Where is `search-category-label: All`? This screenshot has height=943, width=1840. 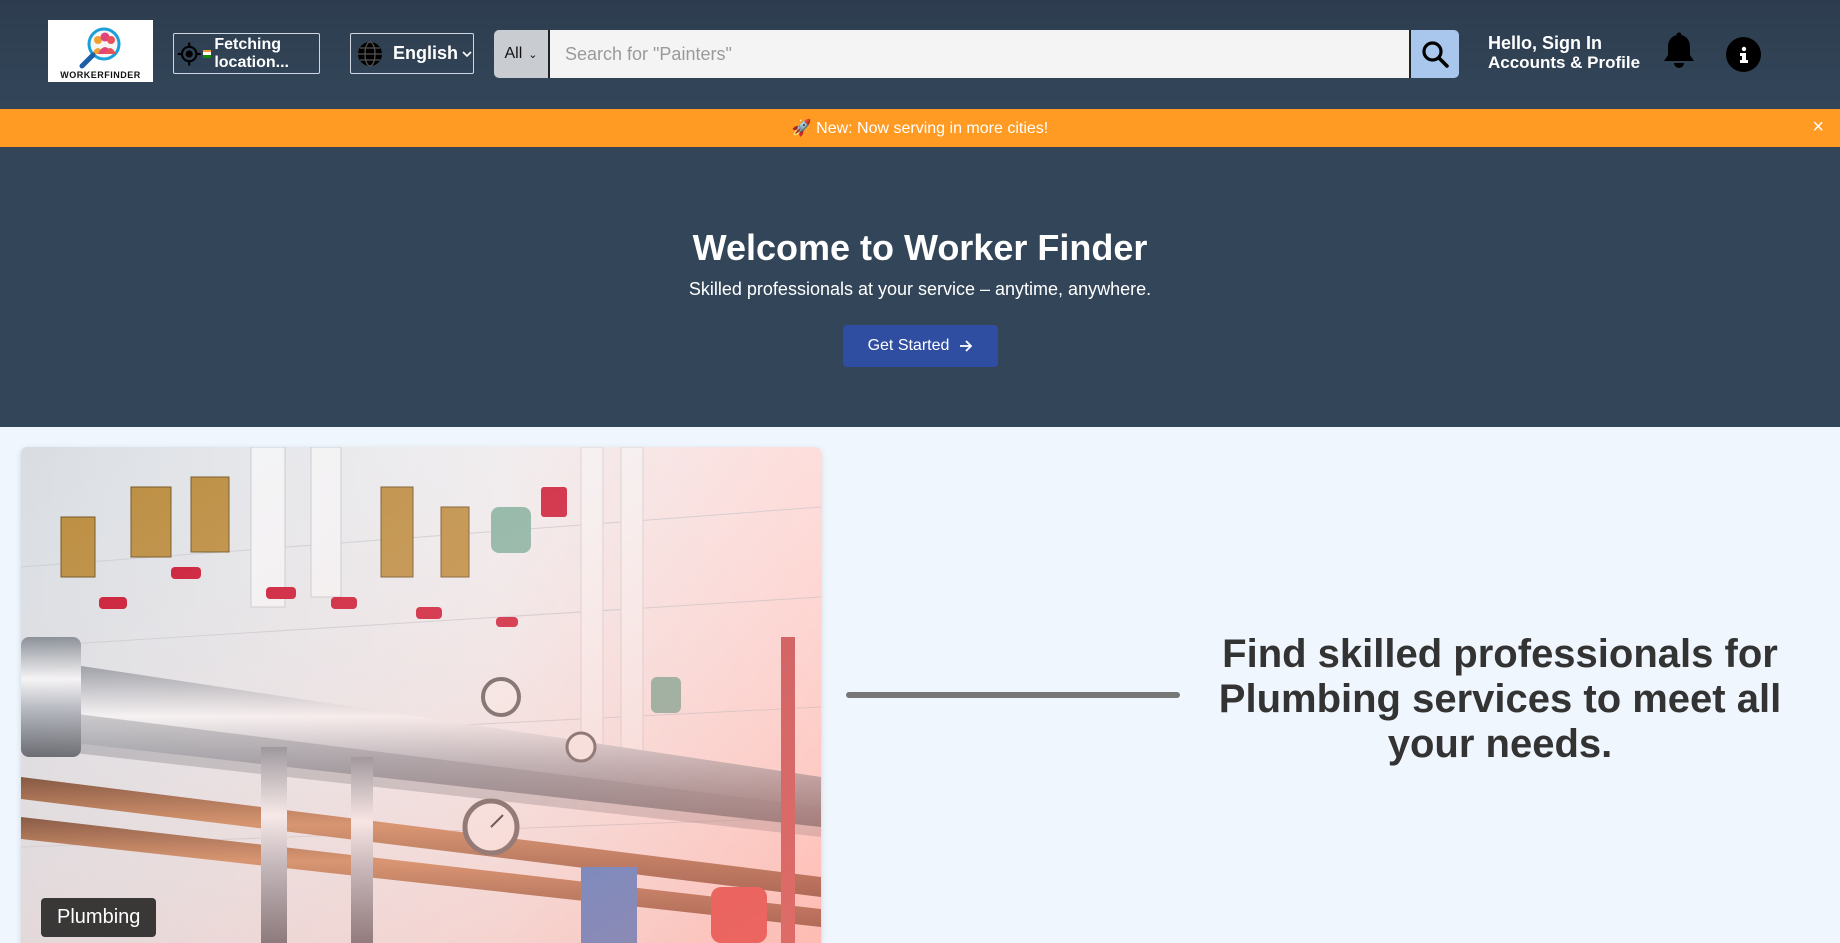
search-category-label: All is located at coordinates (513, 53).